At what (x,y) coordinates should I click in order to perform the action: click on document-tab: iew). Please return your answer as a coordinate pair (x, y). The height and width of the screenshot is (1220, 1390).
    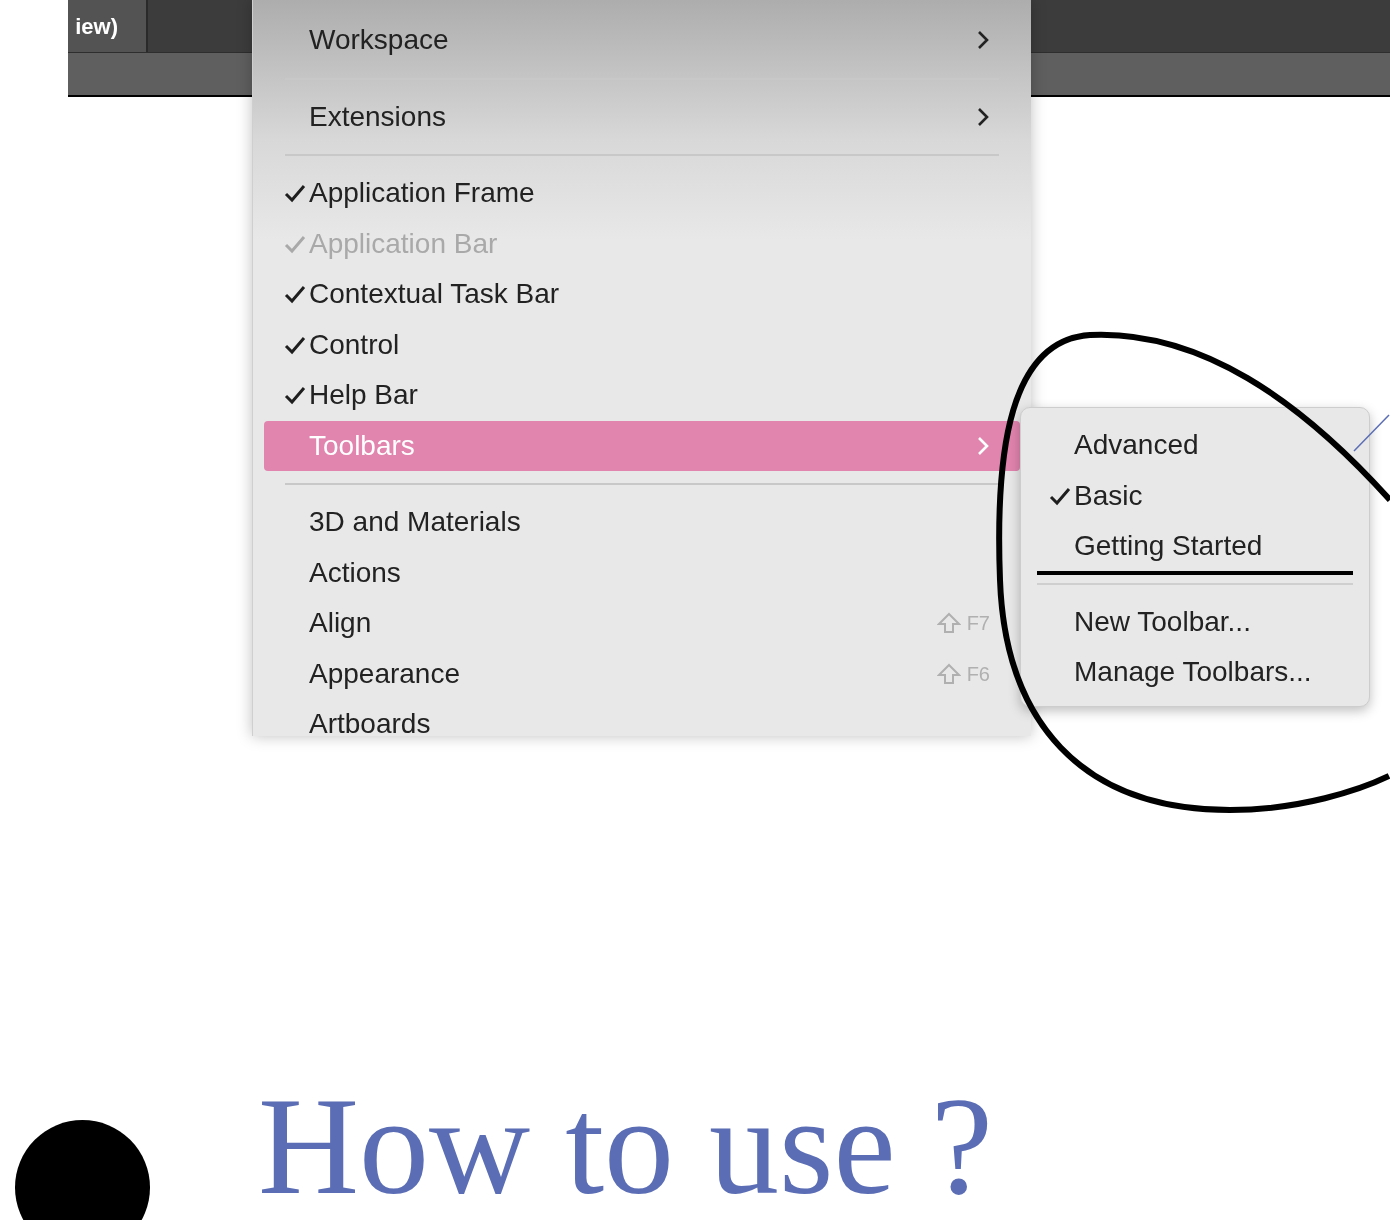
    Looking at the image, I should click on (108, 26).